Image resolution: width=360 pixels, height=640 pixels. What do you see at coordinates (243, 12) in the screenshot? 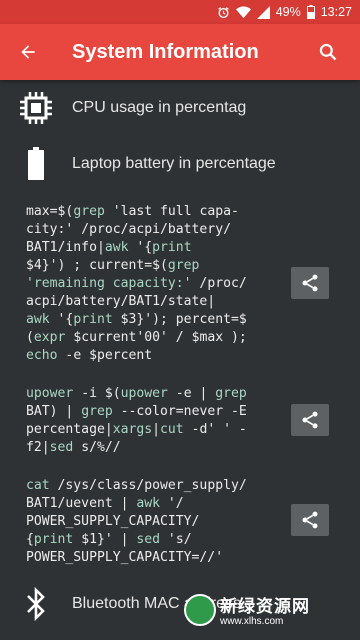
I see `wifi-icon` at bounding box center [243, 12].